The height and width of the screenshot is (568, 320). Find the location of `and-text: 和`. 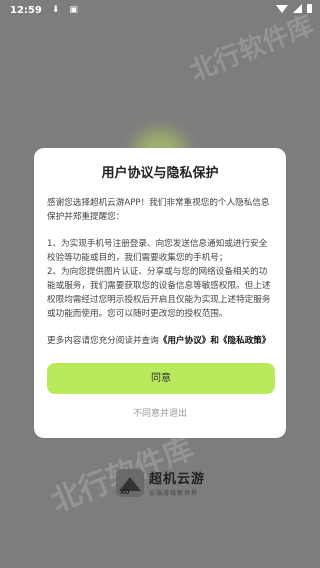

and-text: 和 is located at coordinates (214, 341).